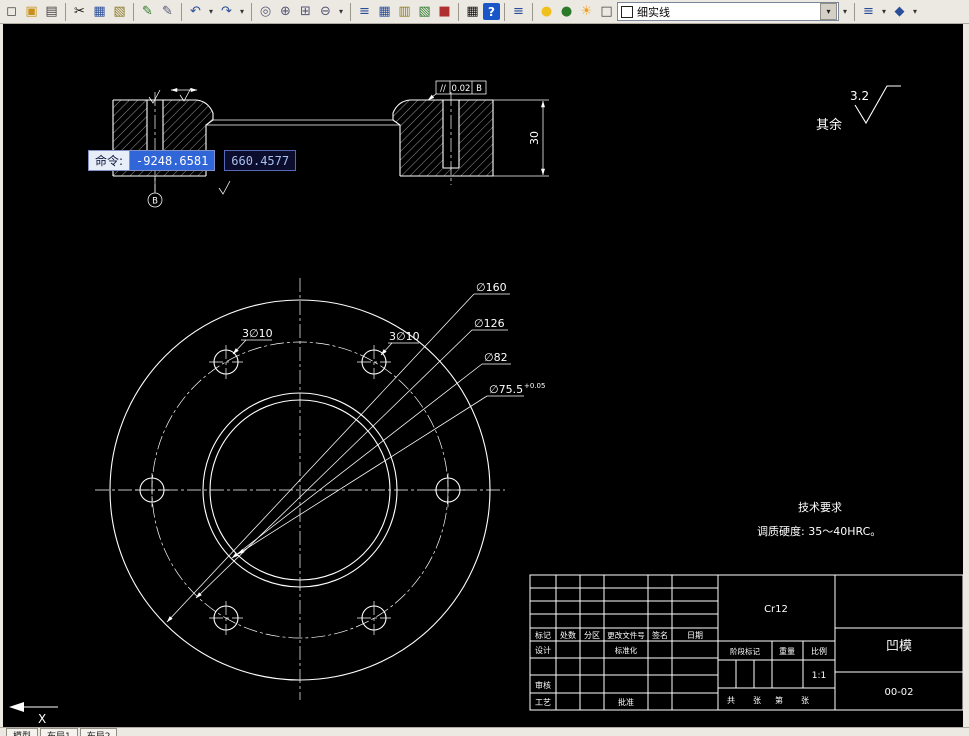 This screenshot has height=736, width=969. What do you see at coordinates (461, 89) in the screenshot?
I see `tolerance-value: 0.02` at bounding box center [461, 89].